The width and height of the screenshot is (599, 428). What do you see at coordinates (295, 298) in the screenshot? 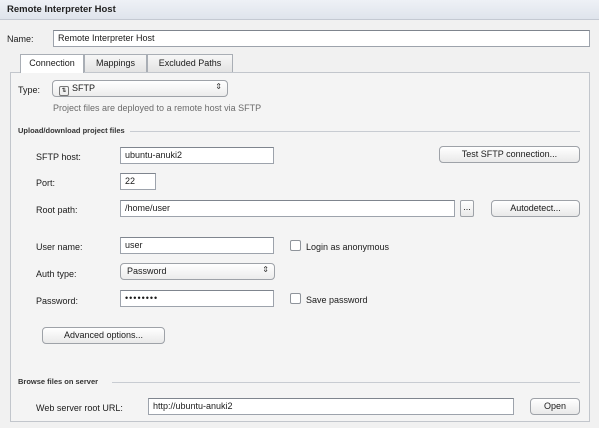
I see `save-password-checkbox` at bounding box center [295, 298].